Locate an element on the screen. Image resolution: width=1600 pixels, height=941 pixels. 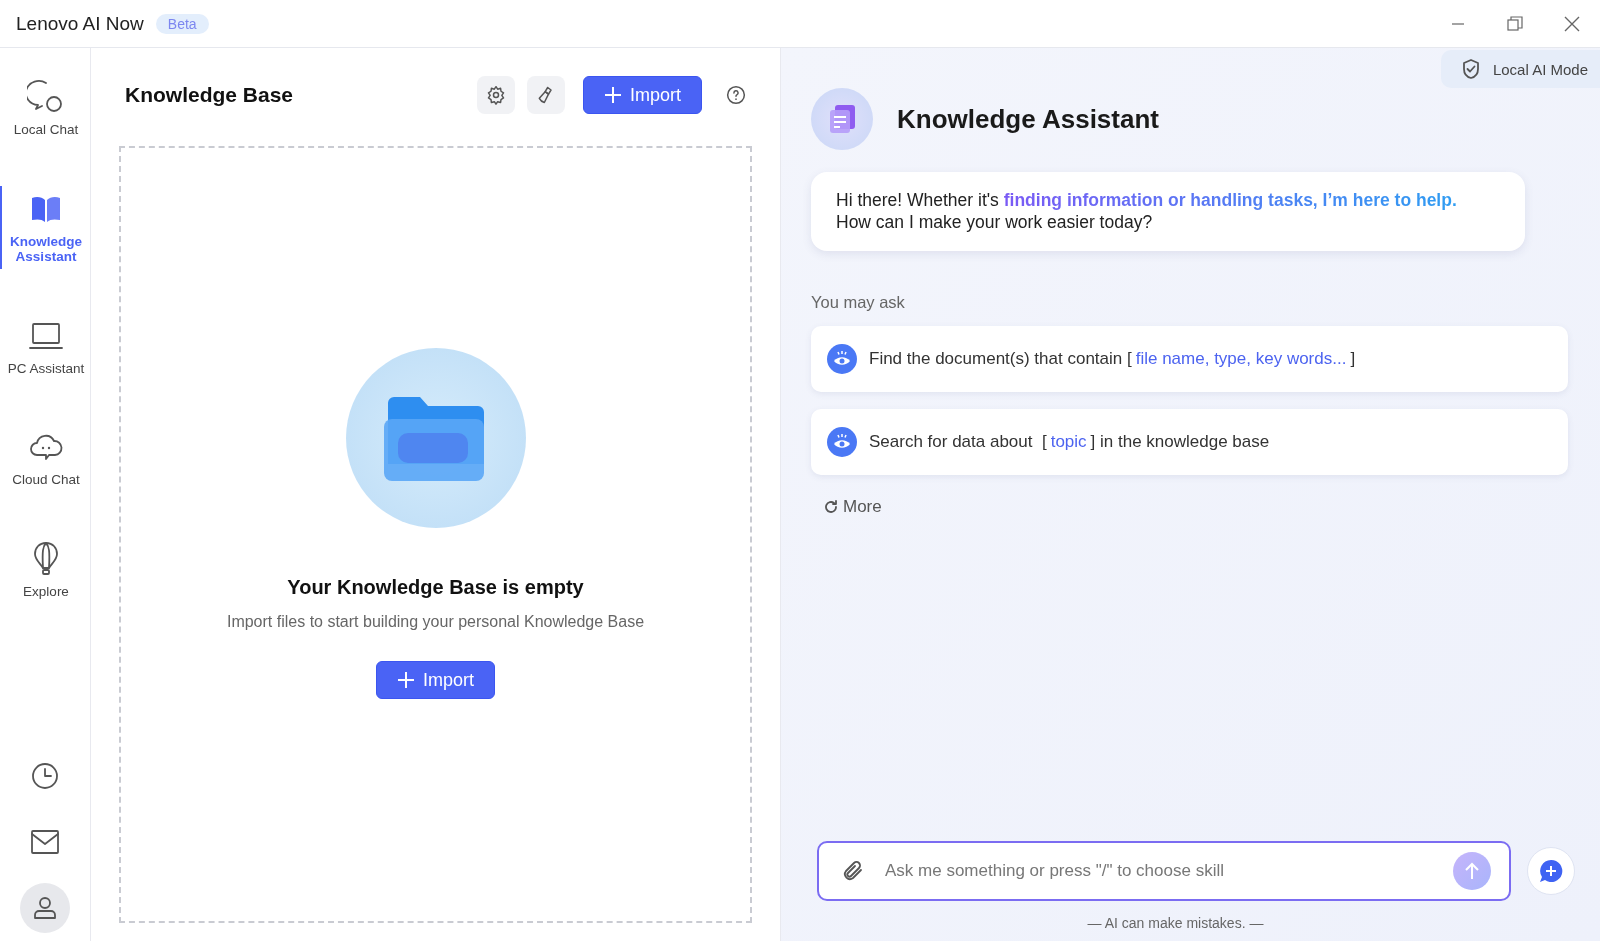
disclaimer-text: — AI can make mistakes. — is located at coordinates (1175, 923).